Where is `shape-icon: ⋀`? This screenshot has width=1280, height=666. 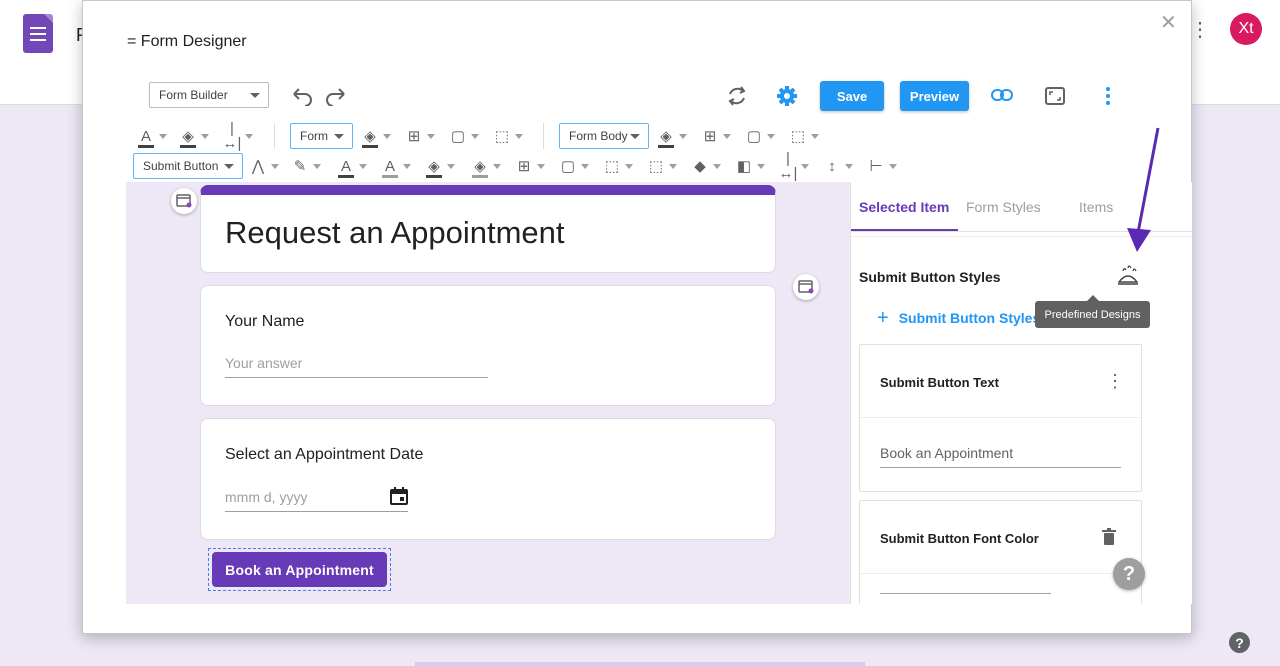 shape-icon: ⋀ is located at coordinates (258, 166).